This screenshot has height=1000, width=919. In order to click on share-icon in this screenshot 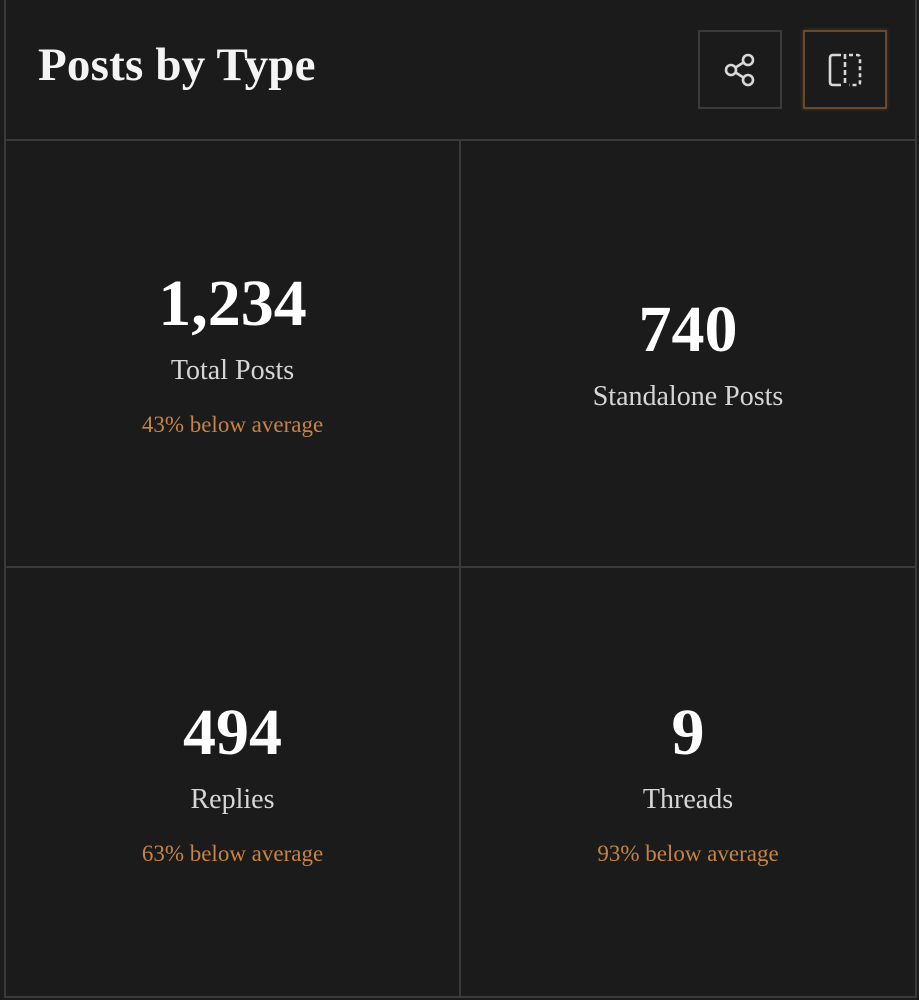, I will do `click(739, 69)`.